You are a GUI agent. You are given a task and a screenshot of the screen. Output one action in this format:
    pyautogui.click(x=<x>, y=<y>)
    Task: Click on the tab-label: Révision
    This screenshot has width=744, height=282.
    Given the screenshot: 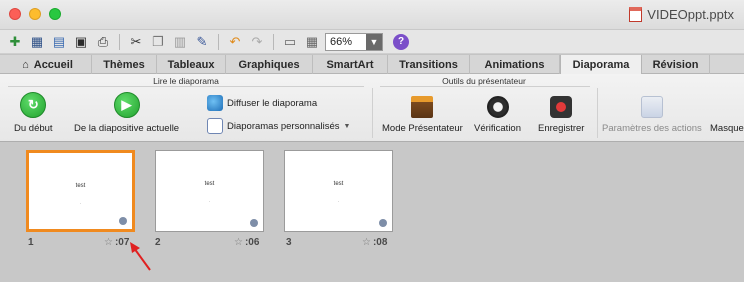 What is the action you would take?
    pyautogui.click(x=675, y=64)
    